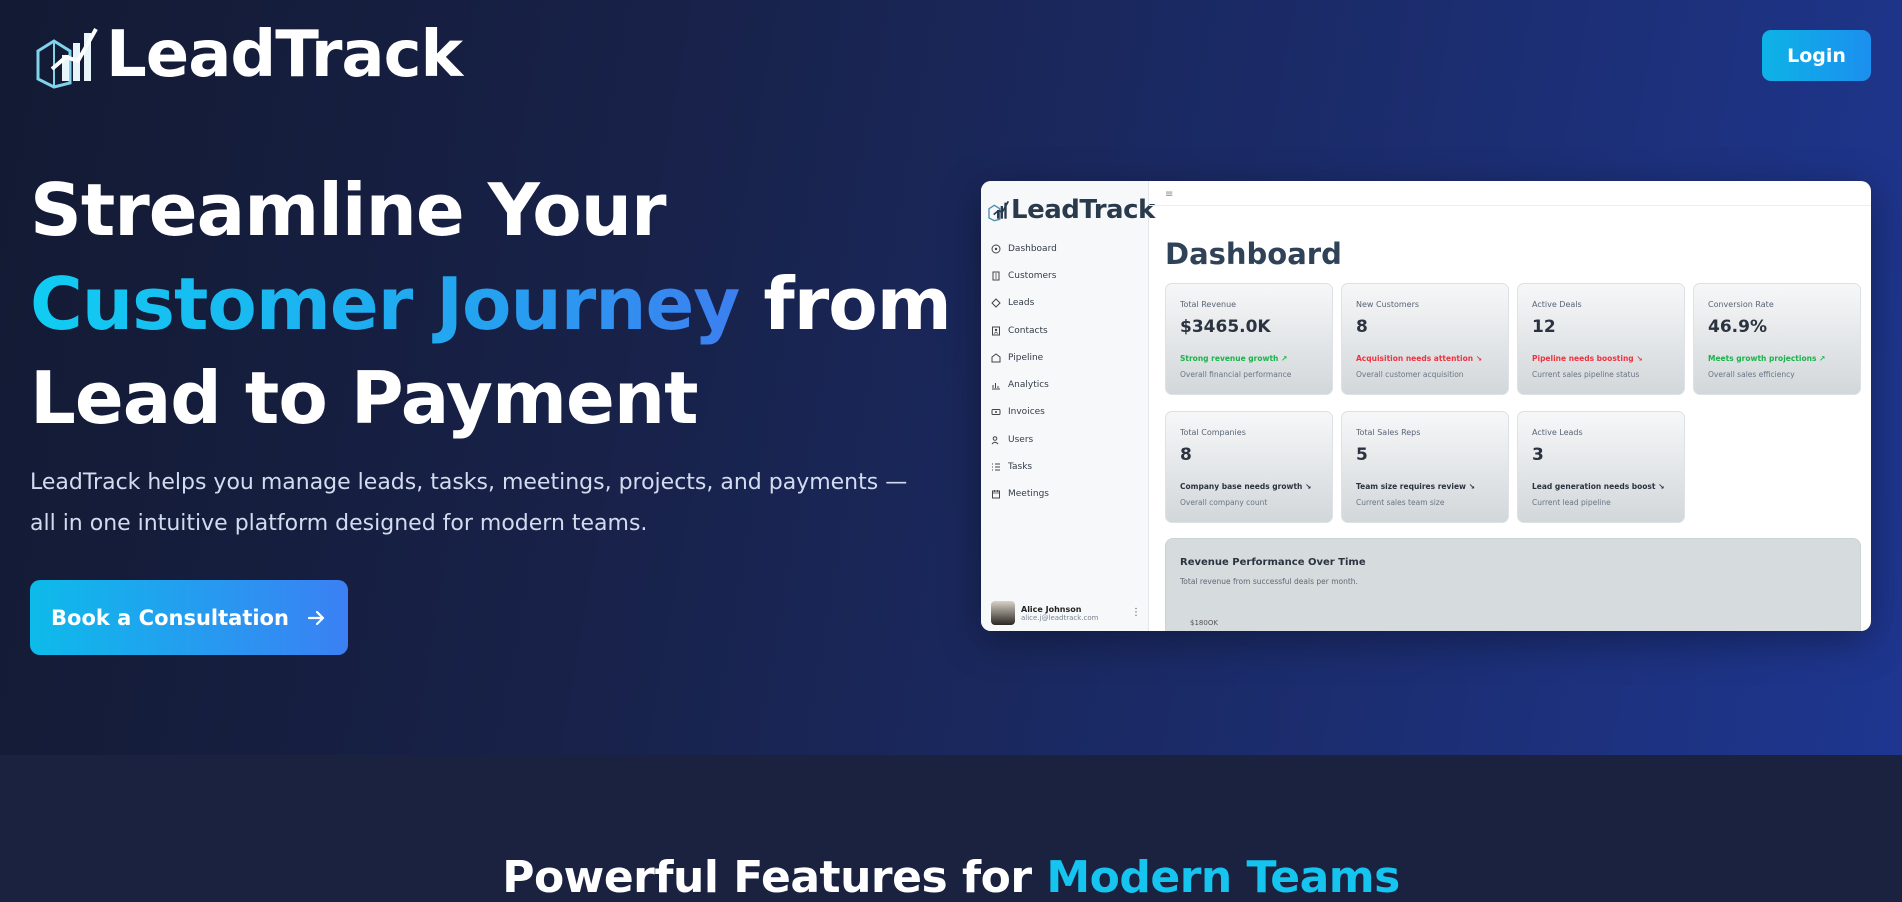  What do you see at coordinates (1598, 486) in the screenshot?
I see `kpi-trend: Lead generation needs boost ↘` at bounding box center [1598, 486].